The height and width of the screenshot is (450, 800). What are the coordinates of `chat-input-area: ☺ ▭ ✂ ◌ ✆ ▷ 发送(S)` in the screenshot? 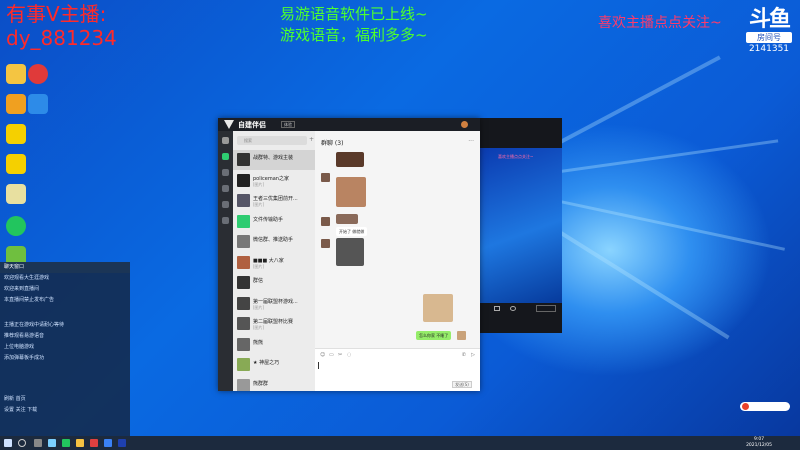 It's located at (397, 369).